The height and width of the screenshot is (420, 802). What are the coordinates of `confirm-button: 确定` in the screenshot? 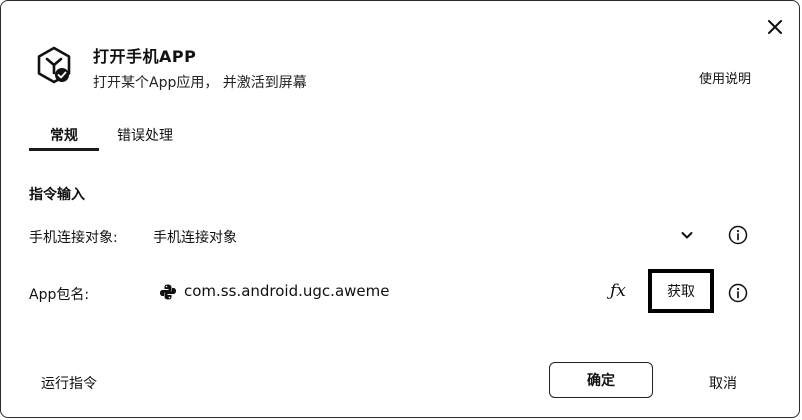 It's located at (601, 380).